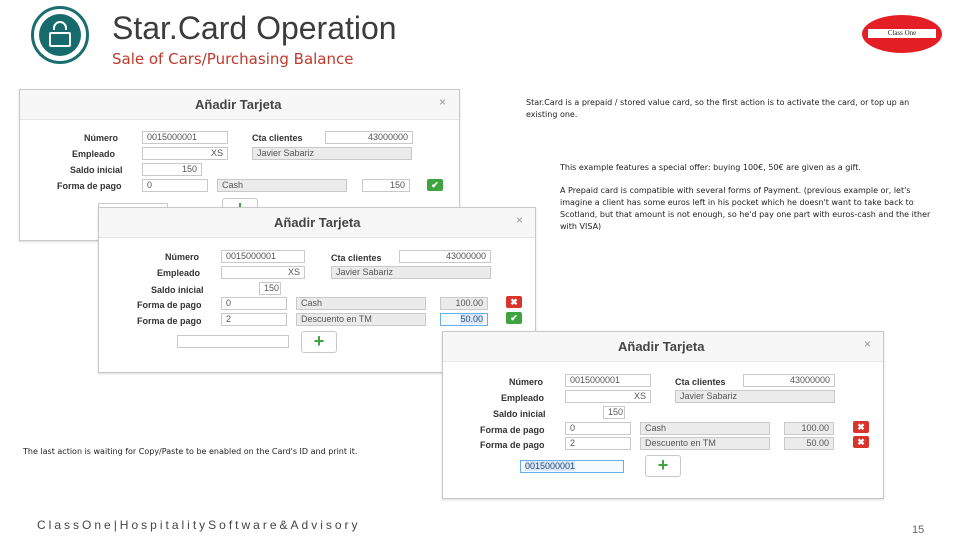 The width and height of the screenshot is (960, 540). Describe the element at coordinates (233, 341) in the screenshot. I see `card-id-input` at that location.